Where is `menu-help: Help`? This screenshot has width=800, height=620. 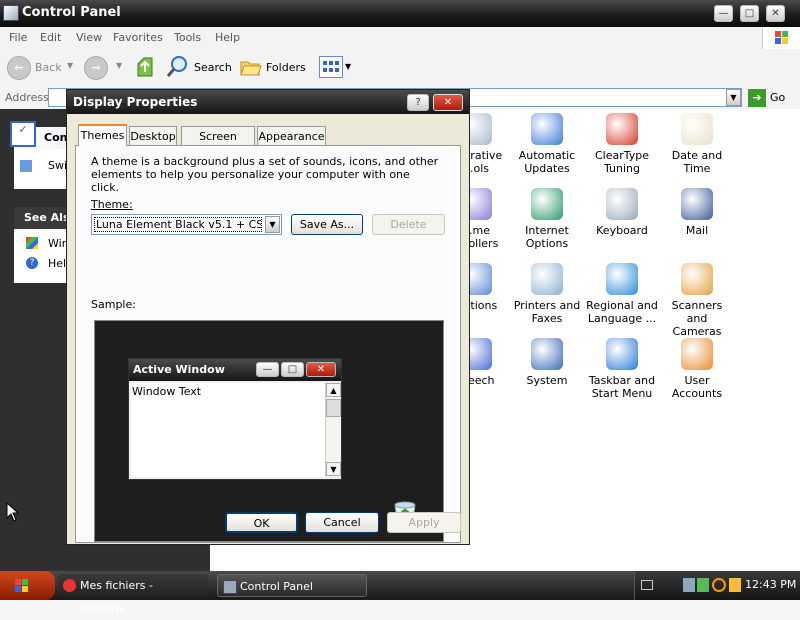 menu-help: Help is located at coordinates (227, 37).